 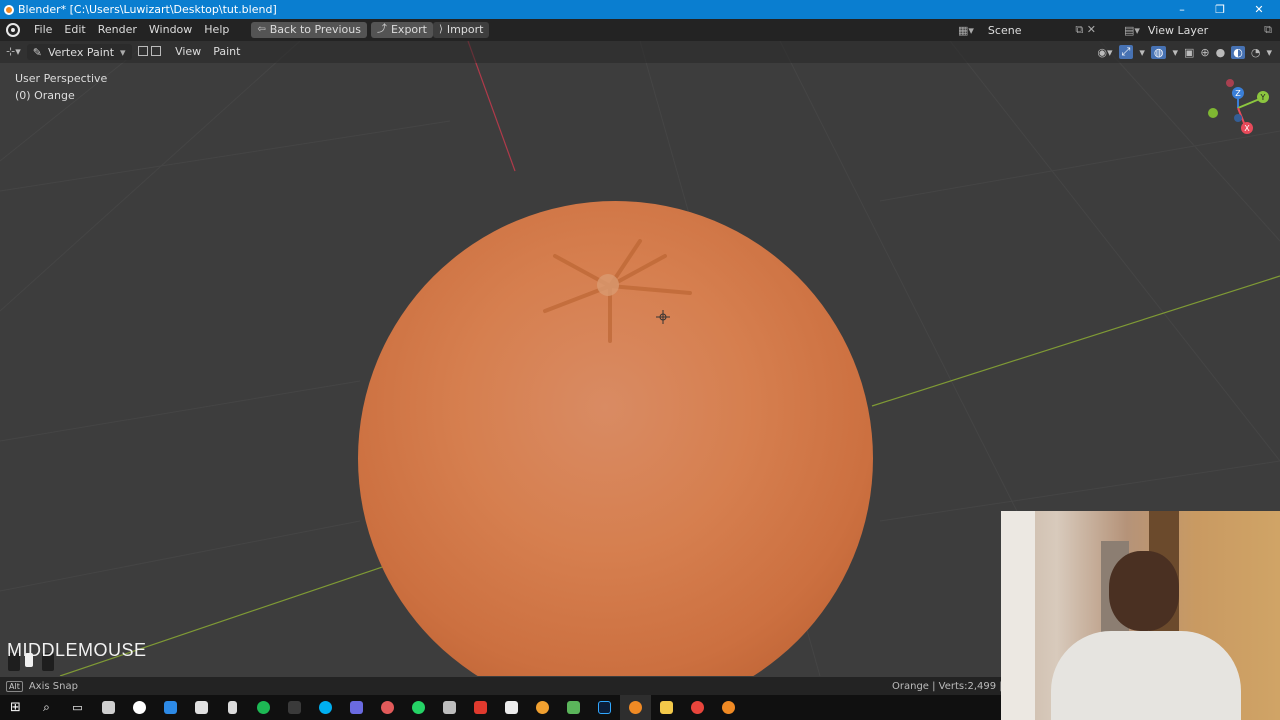 I want to click on key-press-hint: MIDDLEMOUSE, so click(x=77, y=650).